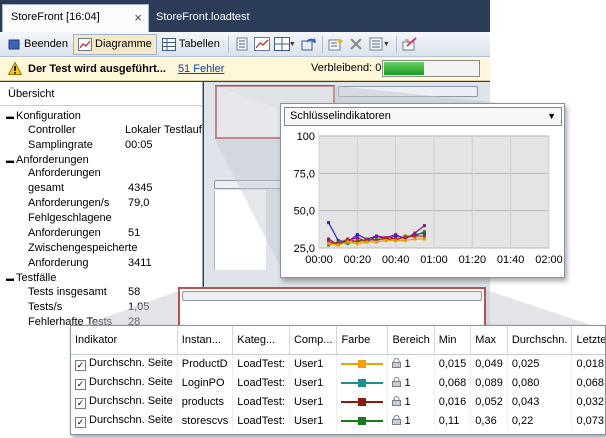 Image resolution: width=606 pixels, height=438 pixels. I want to click on max-cell: 0,089, so click(489, 382).